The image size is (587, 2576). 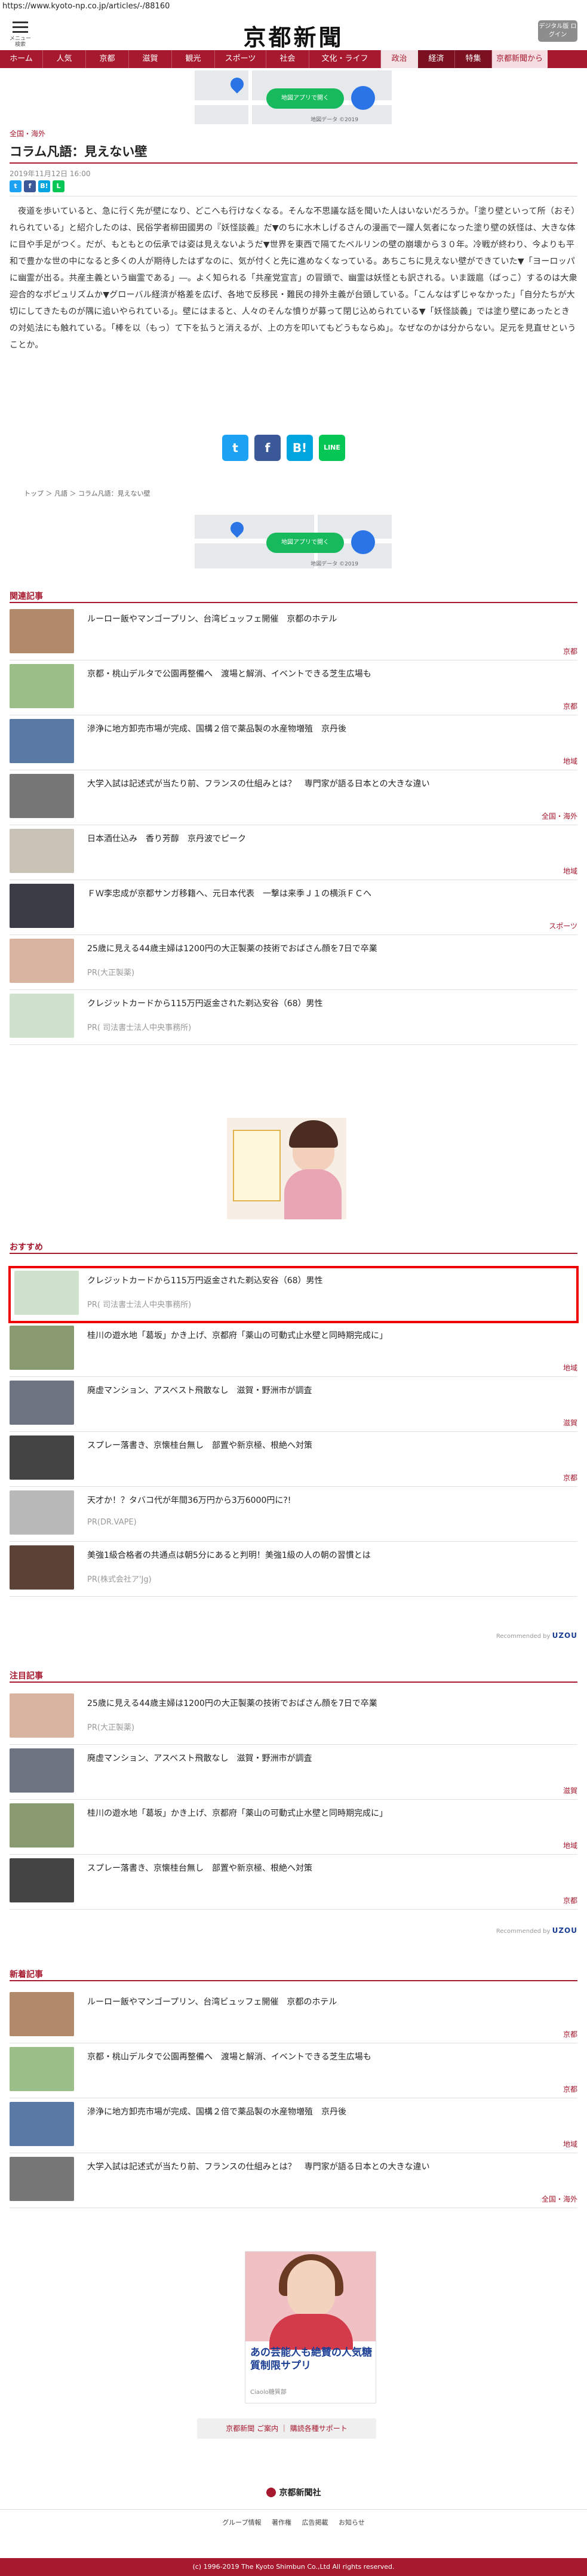 What do you see at coordinates (520, 59) in the screenshot?
I see `nav-from-kyoto-np: 京都新聞から` at bounding box center [520, 59].